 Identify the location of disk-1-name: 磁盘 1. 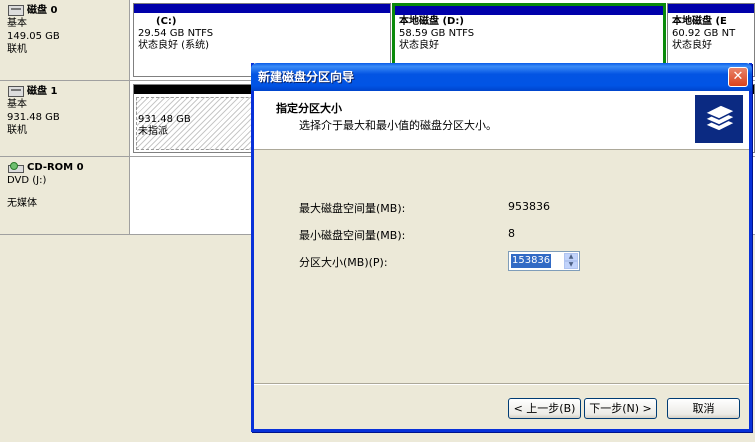
(42, 91).